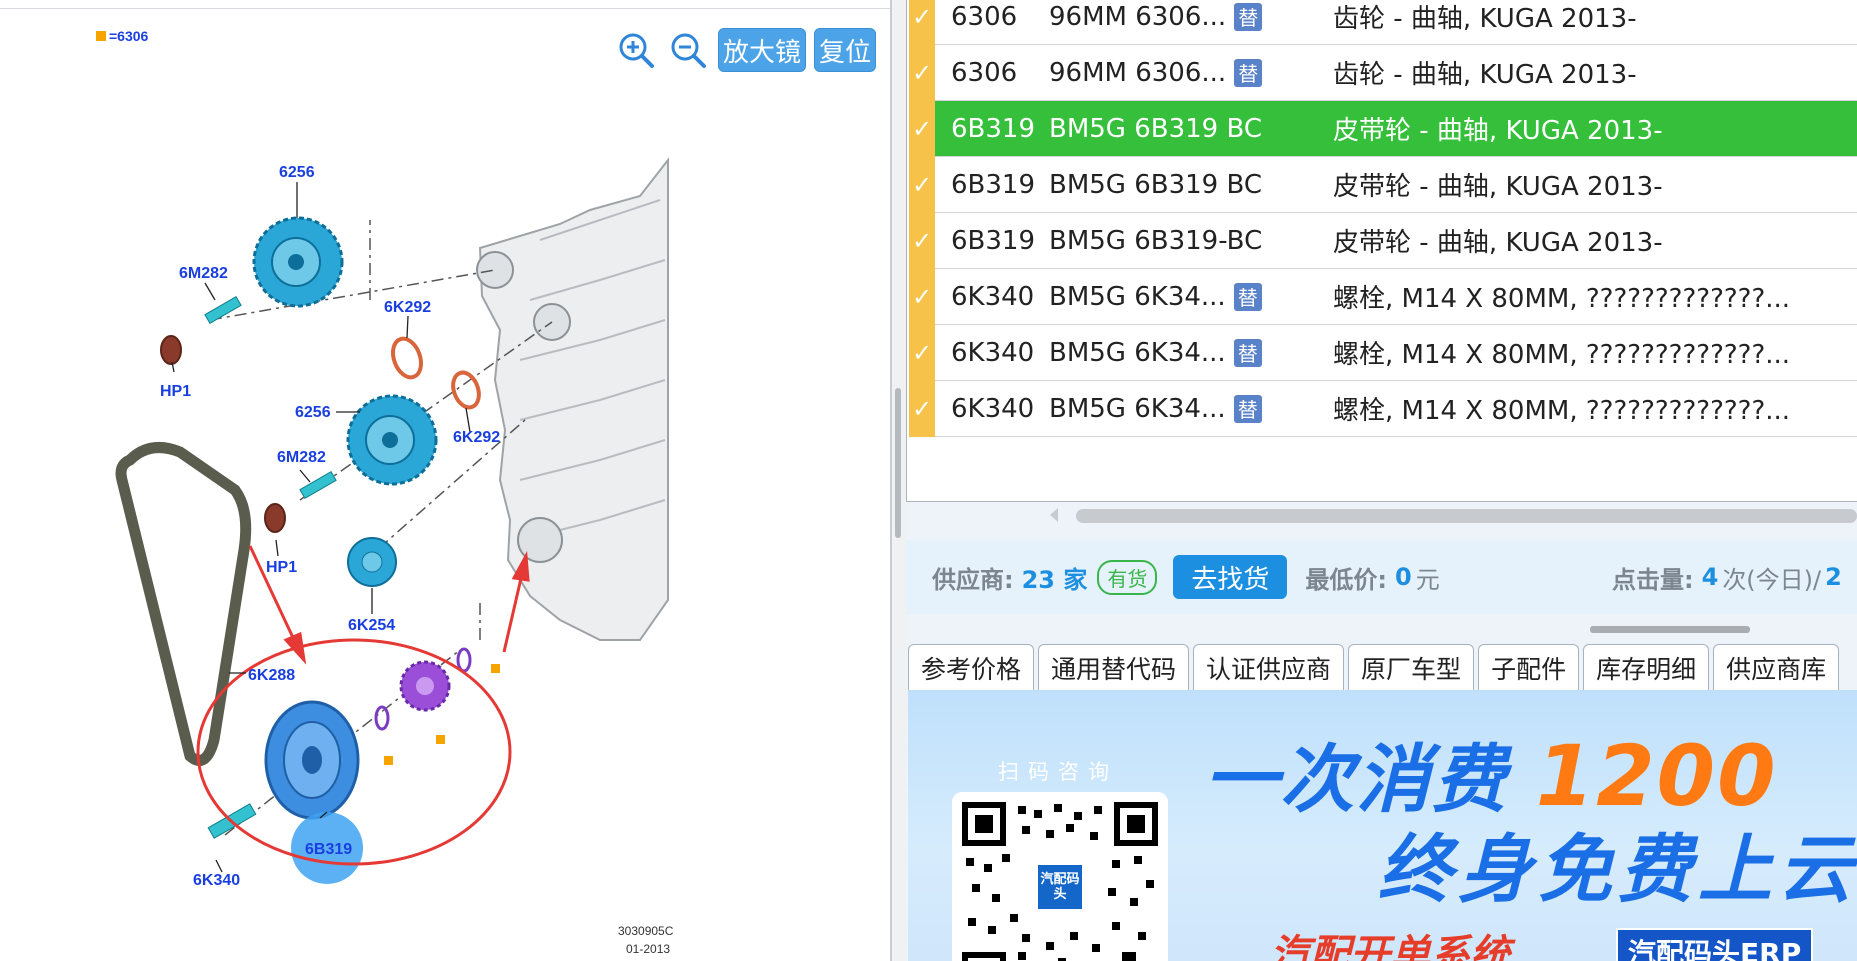 The width and height of the screenshot is (1857, 961). Describe the element at coordinates (440, 739) in the screenshot. I see `marker-6306-b` at that location.